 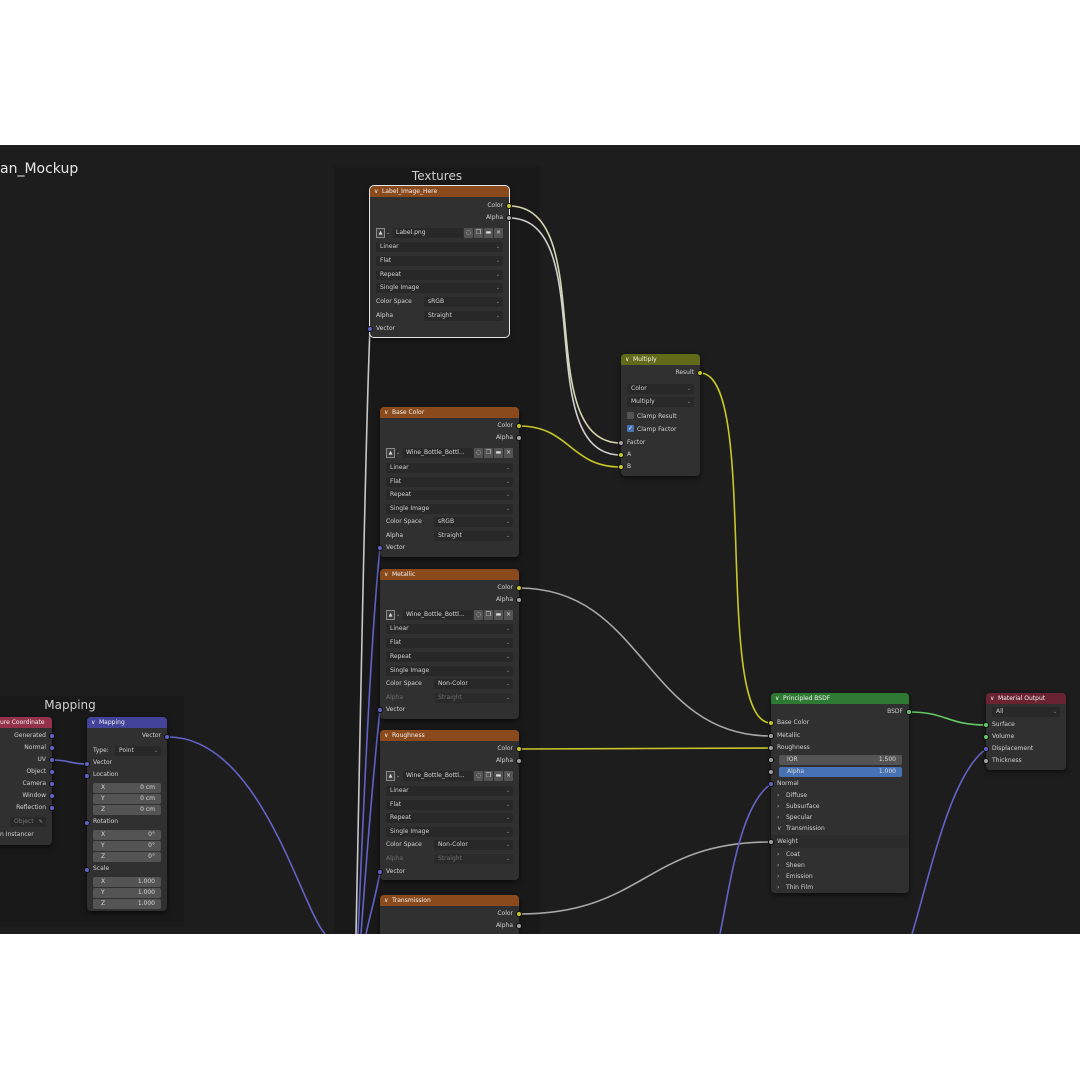 I want to click on socket-normal, so click(x=52, y=748).